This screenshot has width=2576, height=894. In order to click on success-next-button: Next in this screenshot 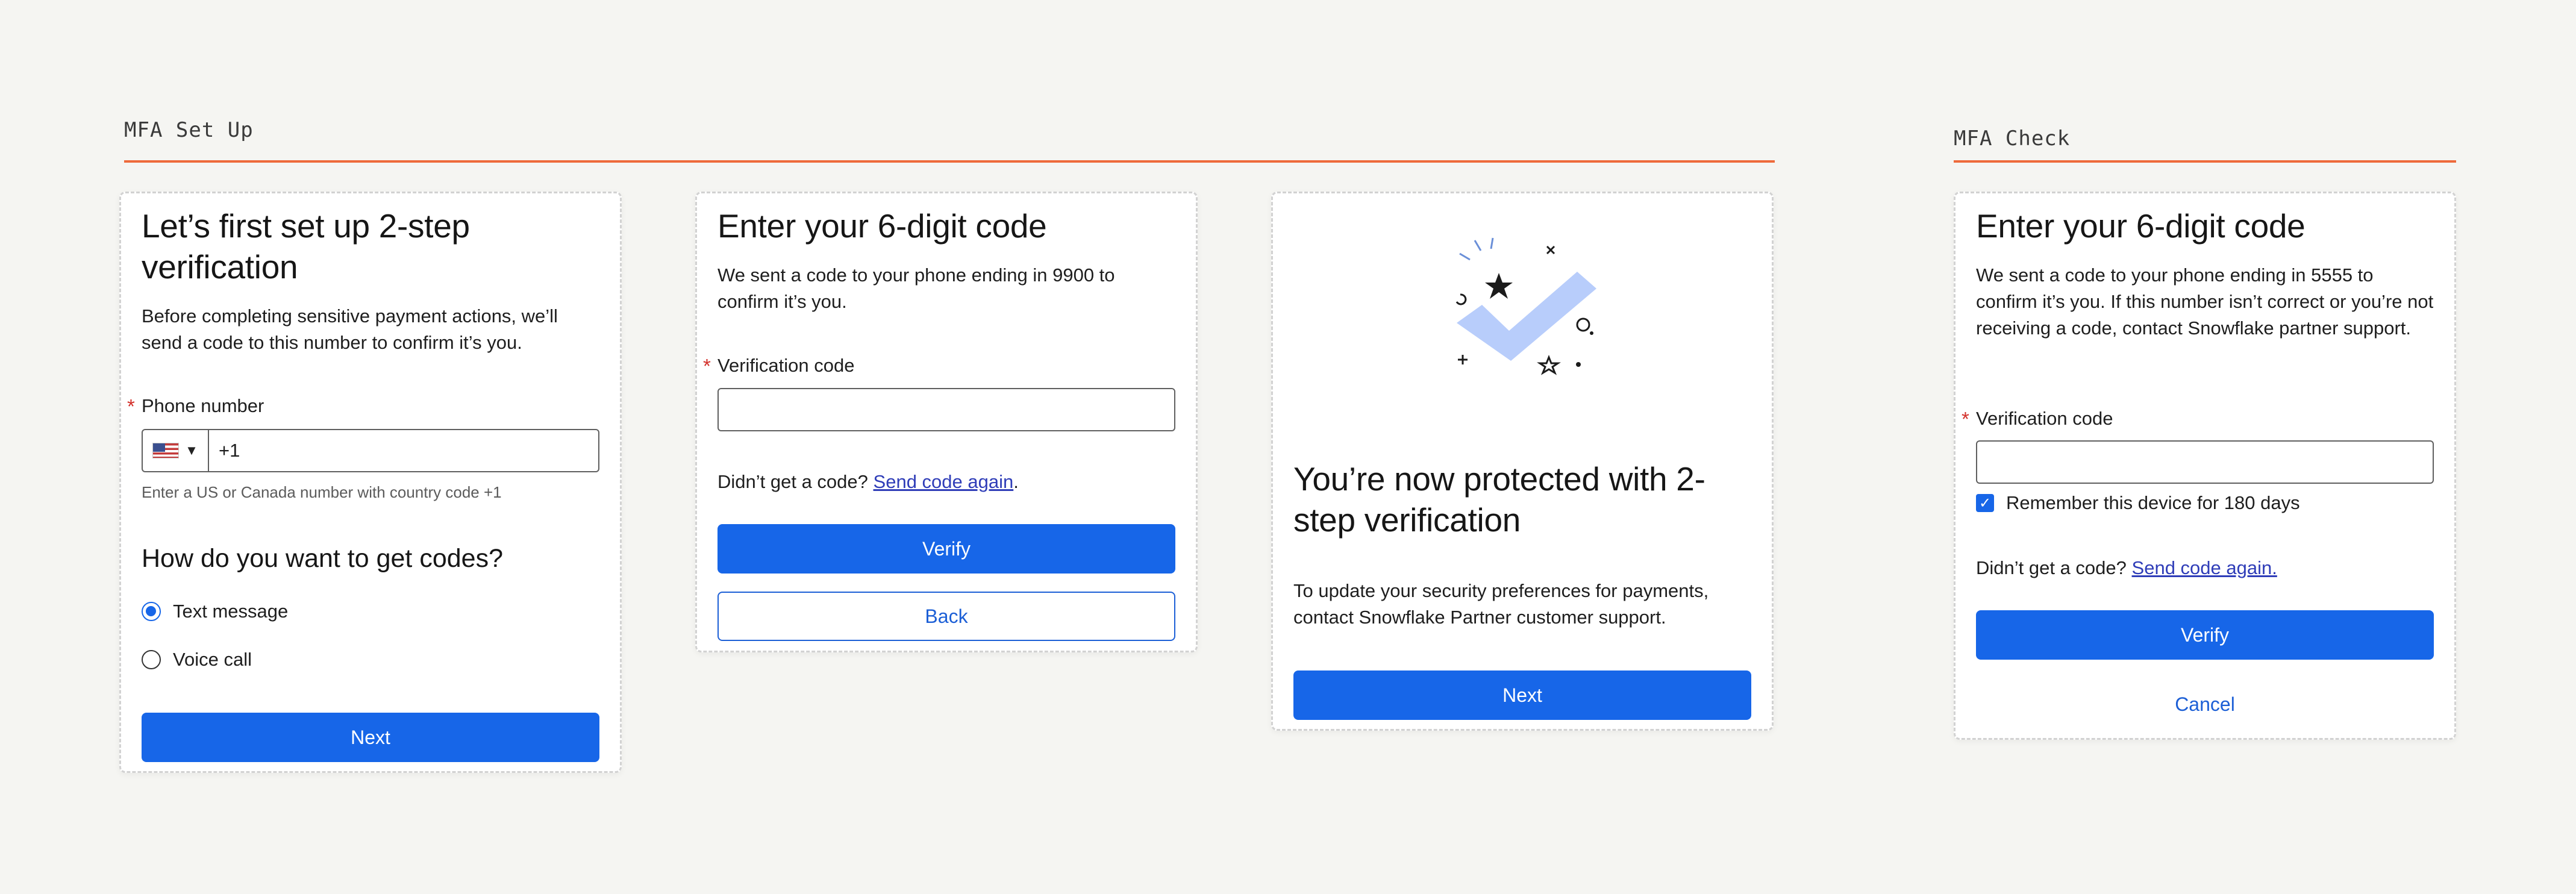, I will do `click(1522, 695)`.